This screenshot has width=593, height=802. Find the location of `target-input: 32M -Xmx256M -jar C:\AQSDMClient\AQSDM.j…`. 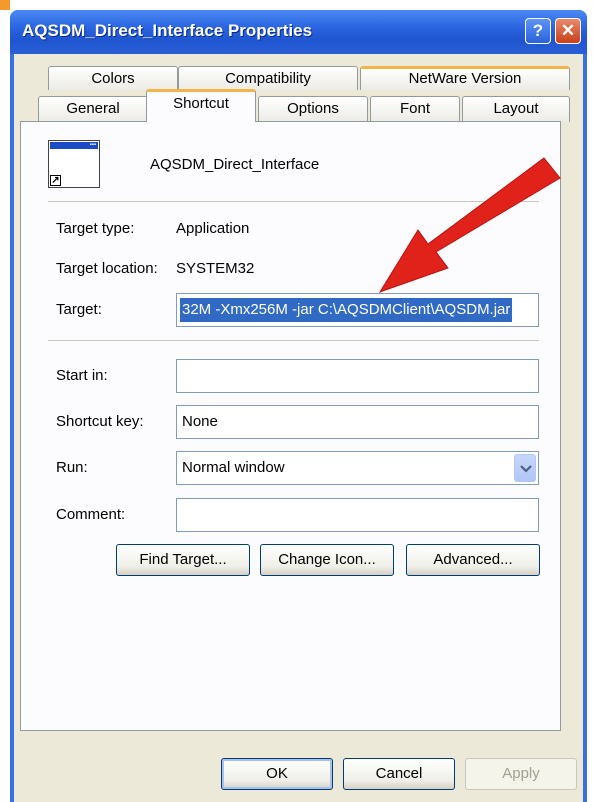

target-input: 32M -Xmx256M -jar C:\AQSDMClient\AQSDM.j… is located at coordinates (357, 310).